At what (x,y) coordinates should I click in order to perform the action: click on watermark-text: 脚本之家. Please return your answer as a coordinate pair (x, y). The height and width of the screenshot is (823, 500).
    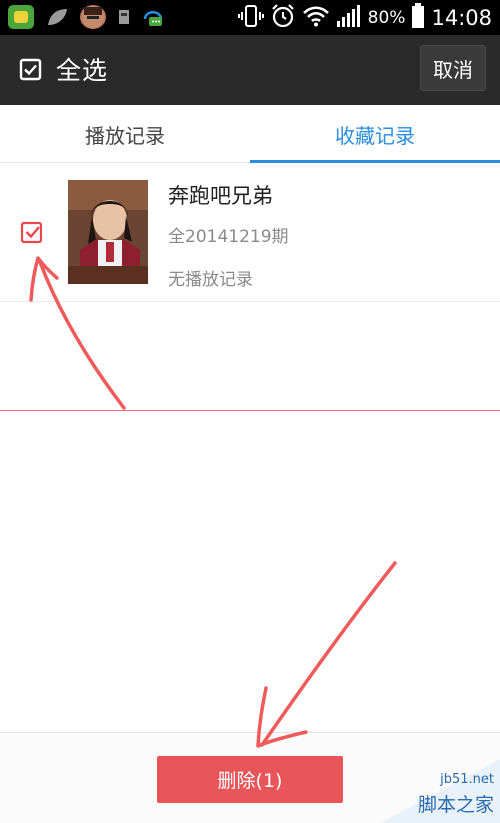
    Looking at the image, I should click on (455, 805).